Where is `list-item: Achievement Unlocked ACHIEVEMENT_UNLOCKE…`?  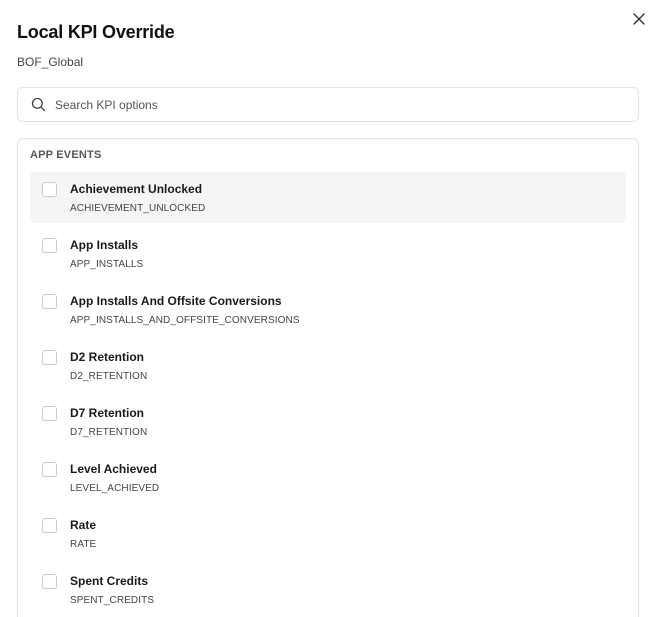
list-item: Achievement Unlocked ACHIEVEMENT_UNLOCKE… is located at coordinates (328, 197).